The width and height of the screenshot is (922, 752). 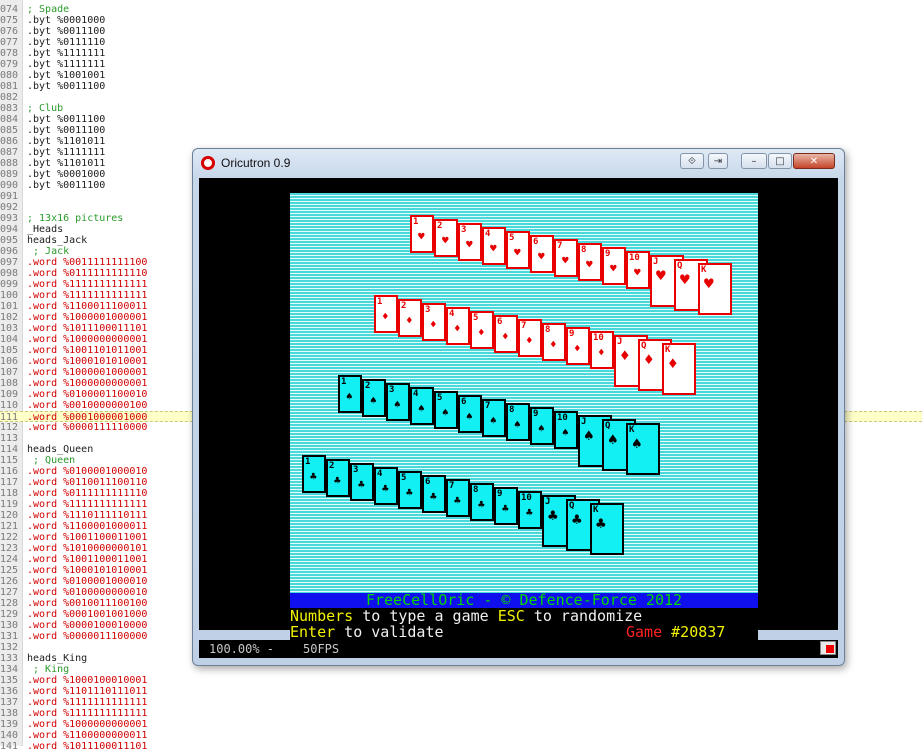 What do you see at coordinates (814, 161) in the screenshot?
I see `close-button: ✕` at bounding box center [814, 161].